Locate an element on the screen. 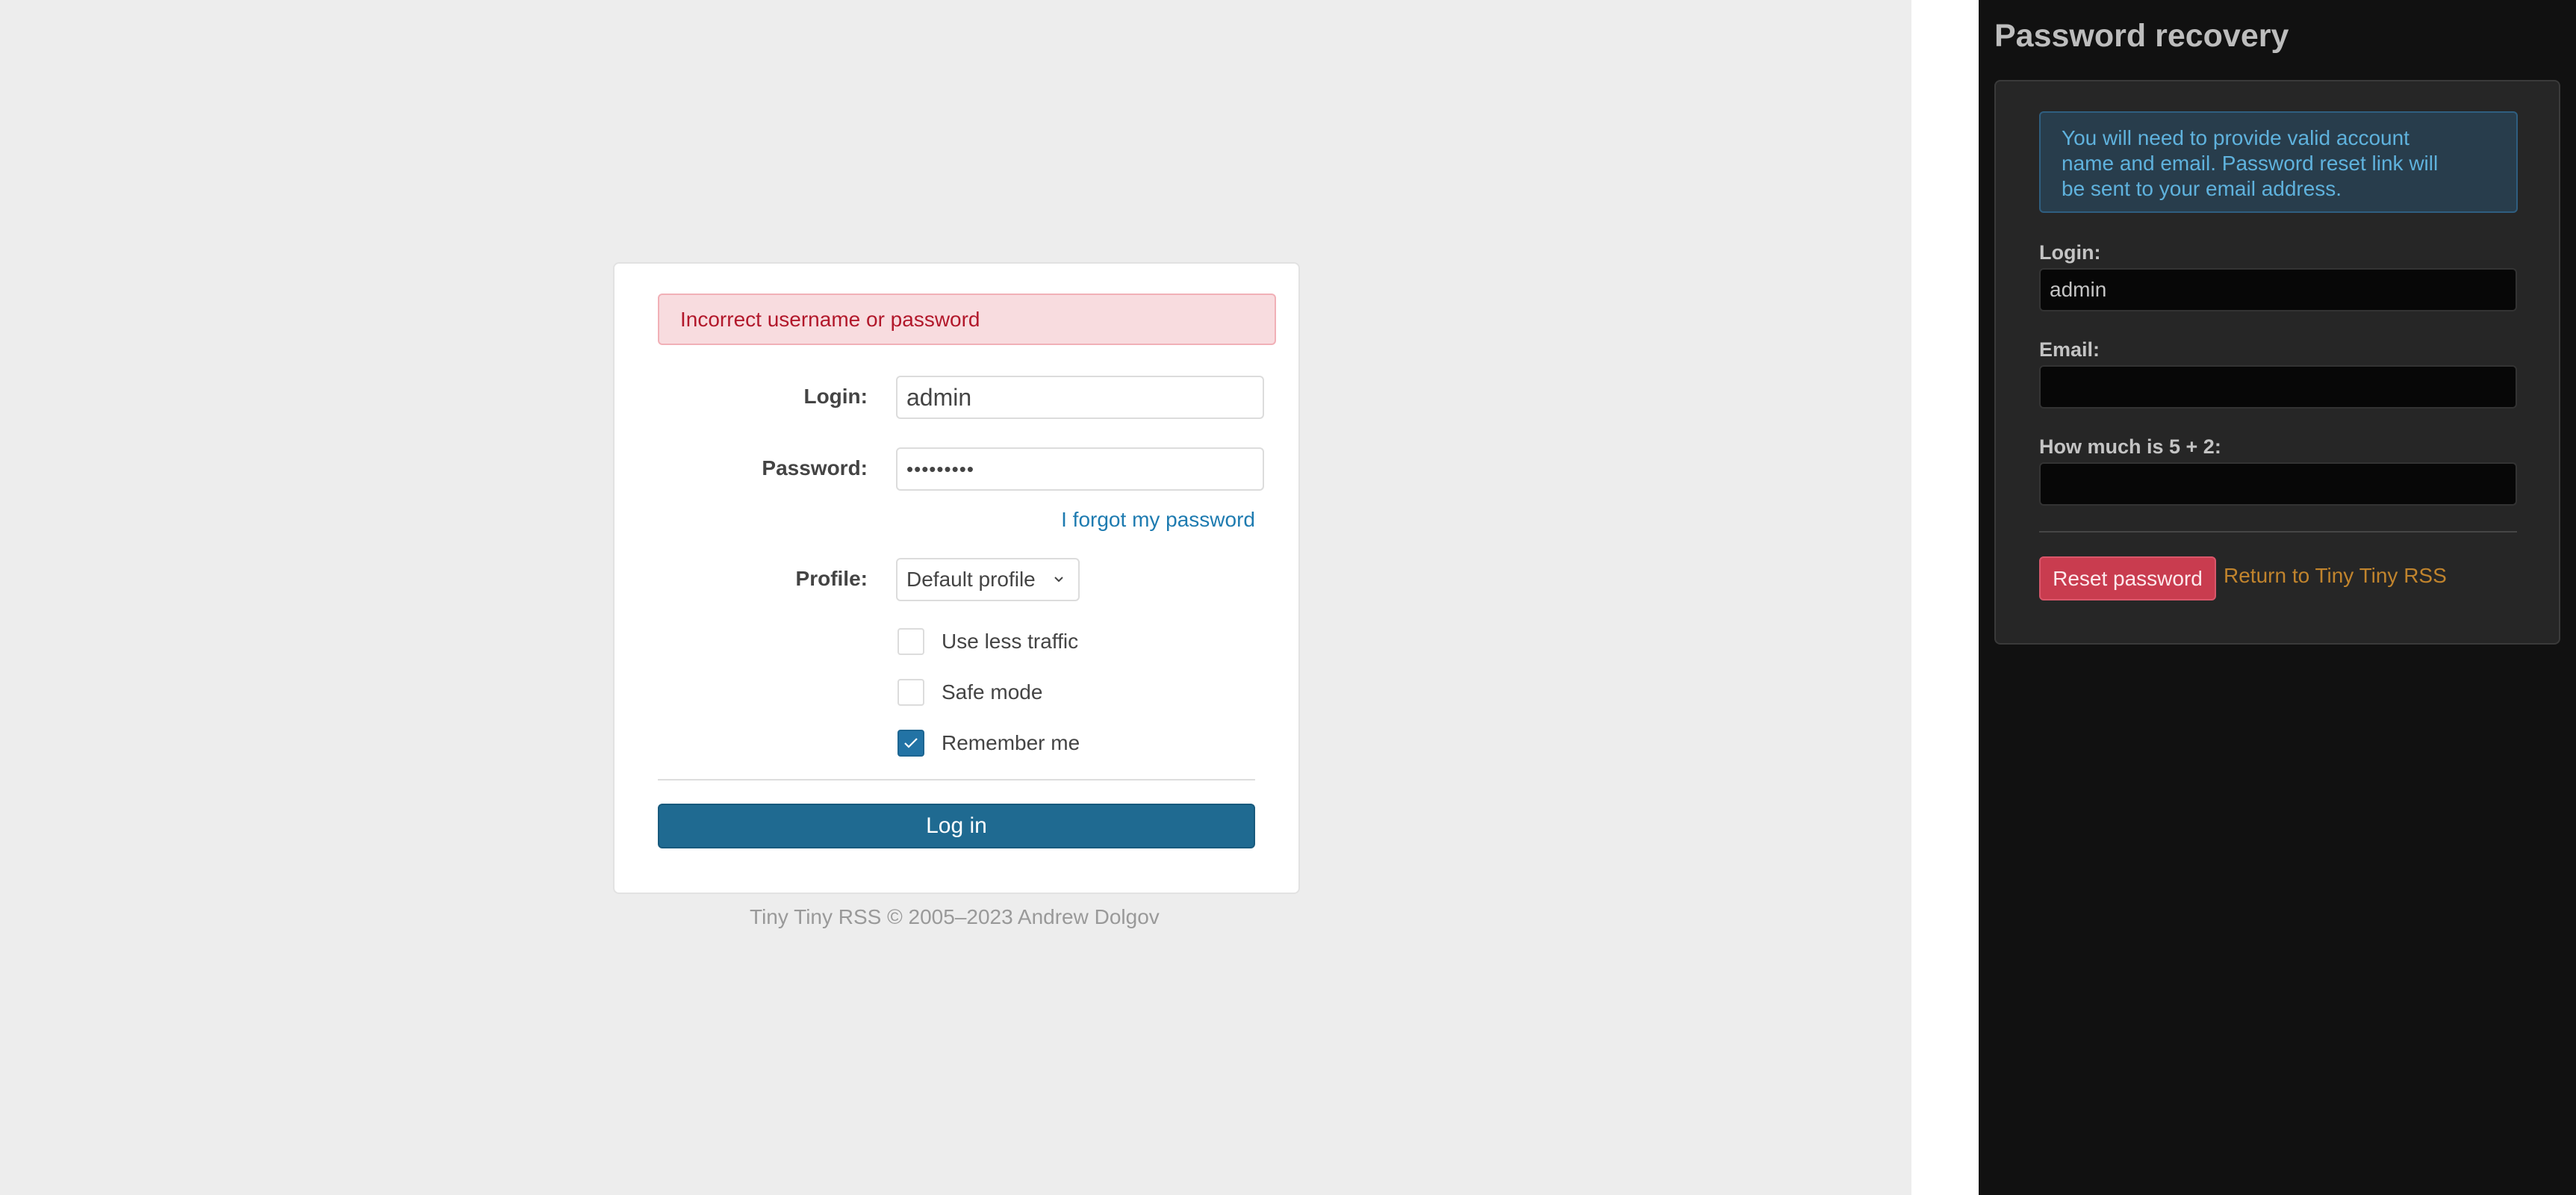  profile-selected-value: Default profile is located at coordinates (971, 579).